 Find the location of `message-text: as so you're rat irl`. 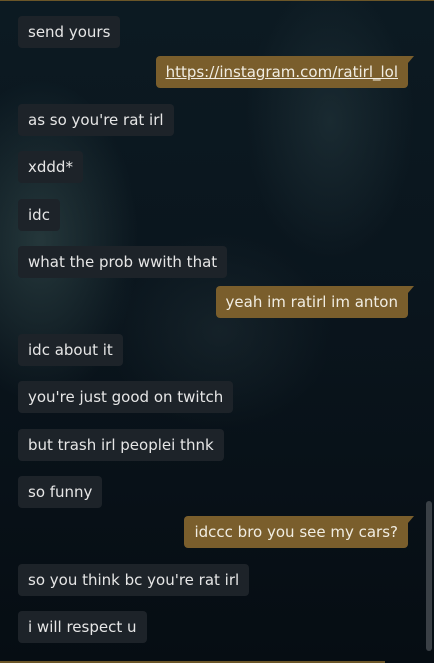

message-text: as so you're rat irl is located at coordinates (96, 120).